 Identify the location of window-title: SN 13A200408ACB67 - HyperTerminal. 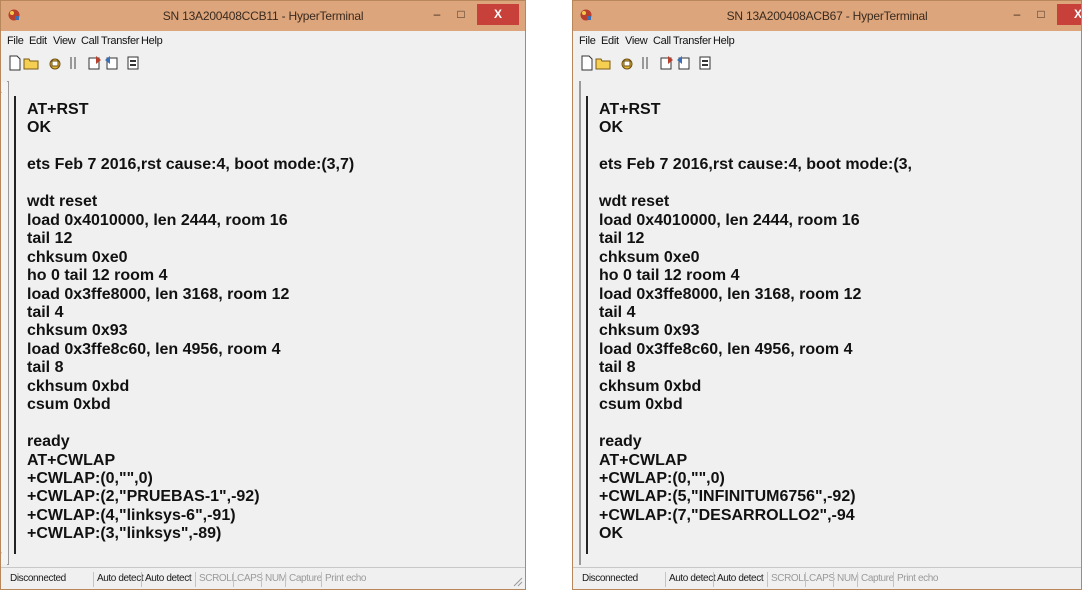
(827, 16).